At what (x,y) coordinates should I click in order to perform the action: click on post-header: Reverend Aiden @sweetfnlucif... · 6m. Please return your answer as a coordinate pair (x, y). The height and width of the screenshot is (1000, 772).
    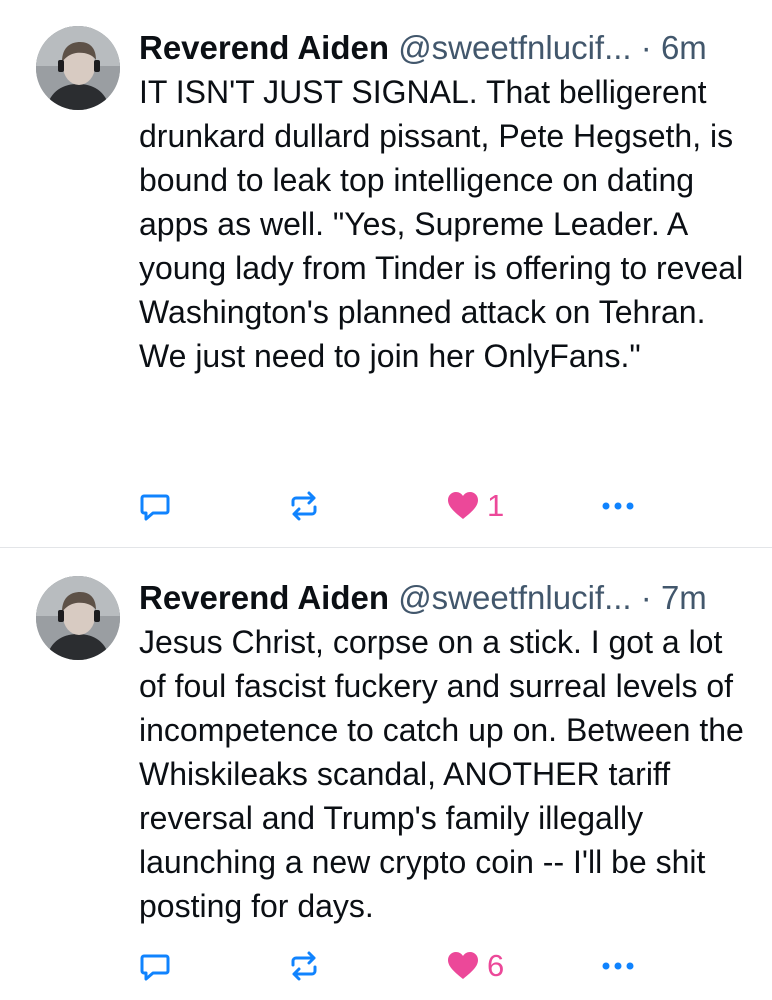
    Looking at the image, I should click on (441, 48).